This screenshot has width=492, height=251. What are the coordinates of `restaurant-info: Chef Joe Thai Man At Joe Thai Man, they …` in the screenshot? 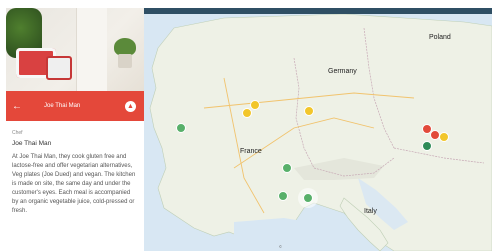 It's located at (75, 173).